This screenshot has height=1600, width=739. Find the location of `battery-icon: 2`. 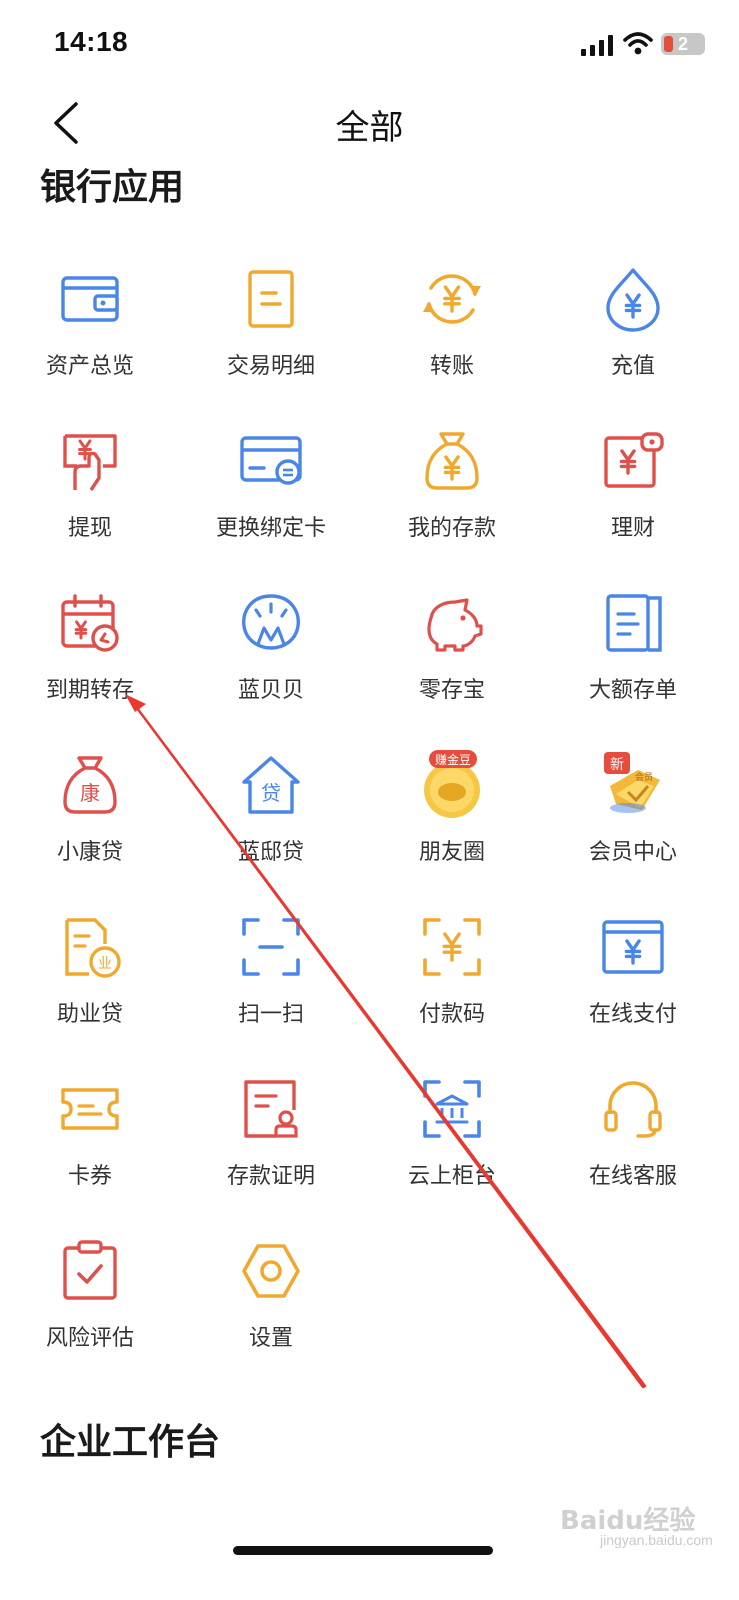

battery-icon: 2 is located at coordinates (683, 44).